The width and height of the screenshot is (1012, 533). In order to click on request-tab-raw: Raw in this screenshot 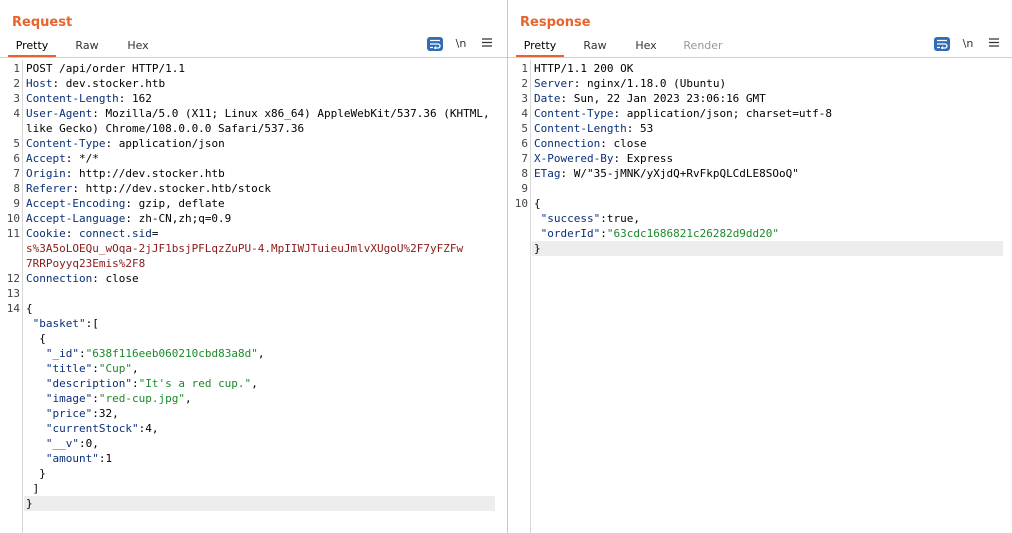, I will do `click(87, 46)`.